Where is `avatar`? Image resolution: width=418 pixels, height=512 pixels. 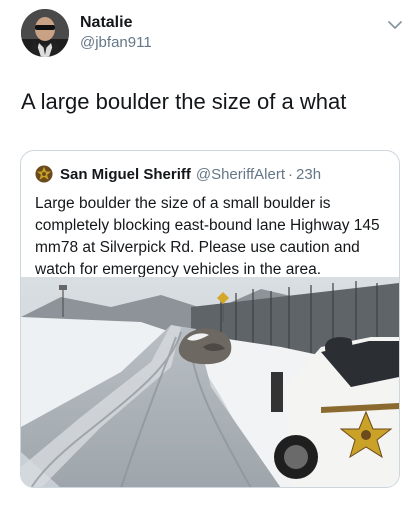
avatar is located at coordinates (45, 33).